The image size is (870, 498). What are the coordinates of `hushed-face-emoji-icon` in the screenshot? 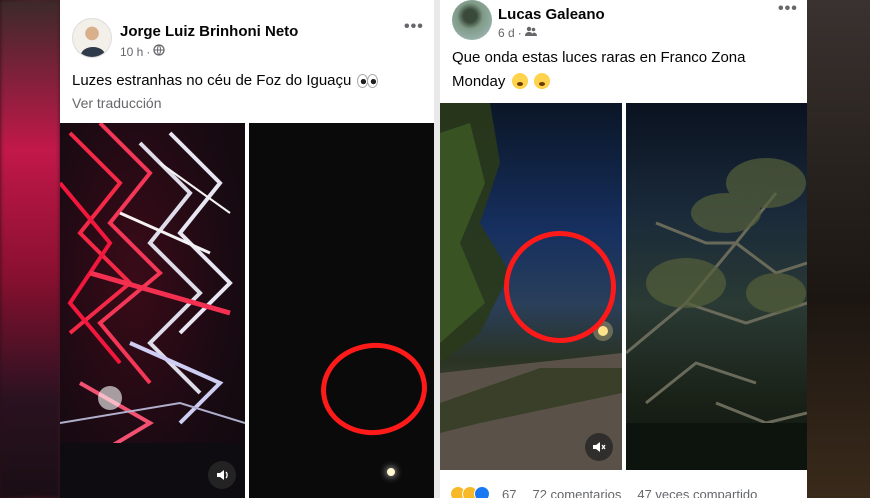 It's located at (519, 81).